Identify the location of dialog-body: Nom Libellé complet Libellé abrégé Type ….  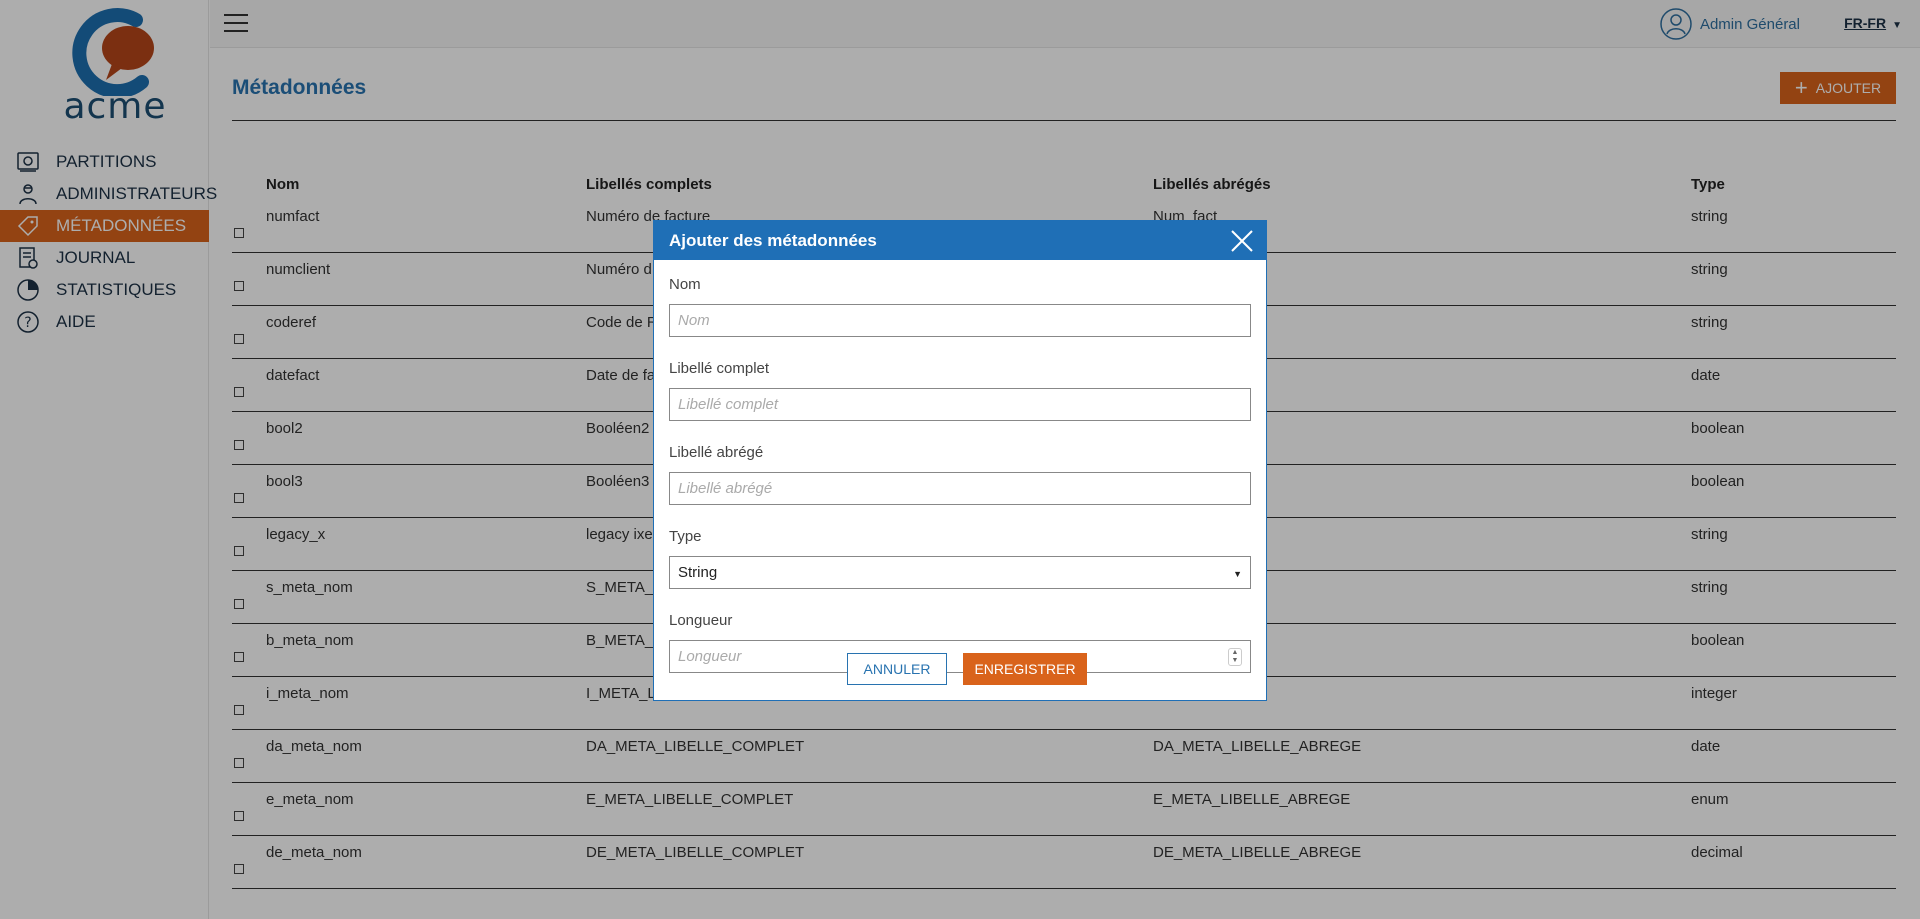
(960, 466).